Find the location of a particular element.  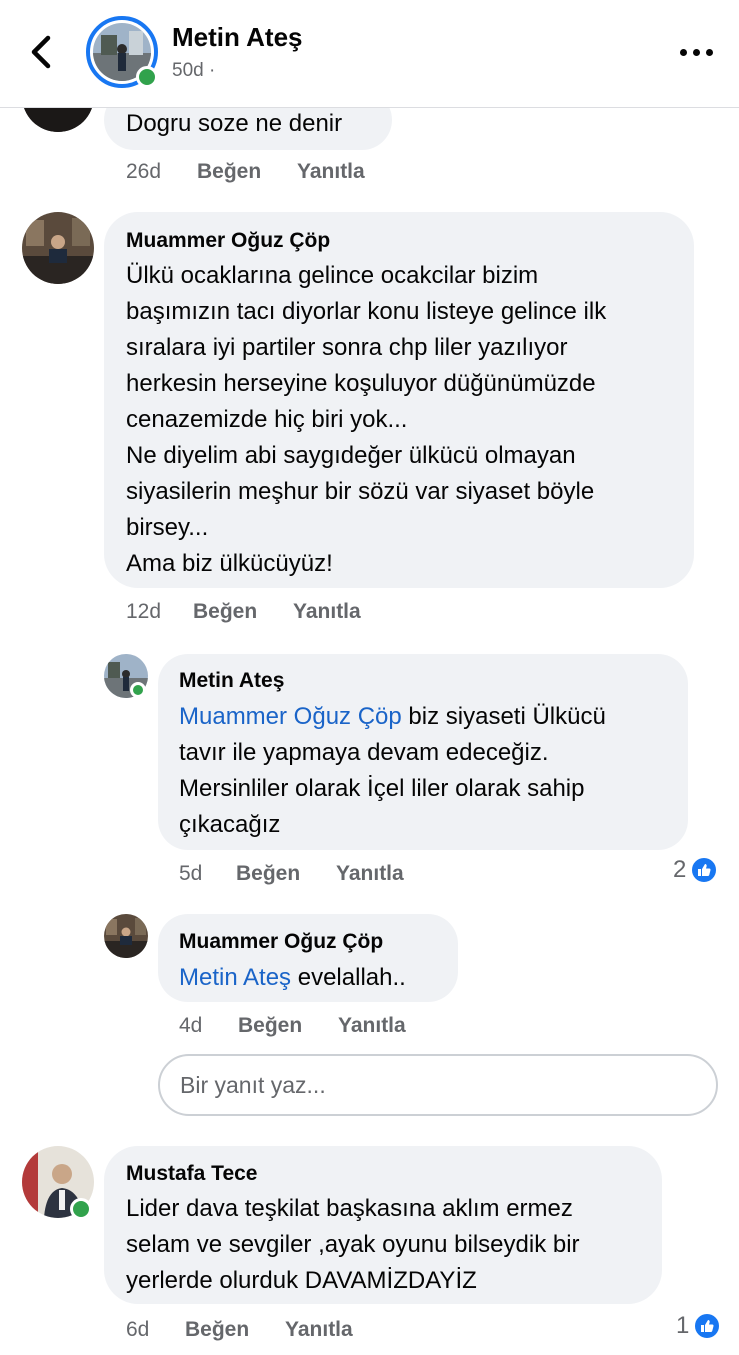

comment-author: Muammer Oğuz Çöp is located at coordinates (228, 241).